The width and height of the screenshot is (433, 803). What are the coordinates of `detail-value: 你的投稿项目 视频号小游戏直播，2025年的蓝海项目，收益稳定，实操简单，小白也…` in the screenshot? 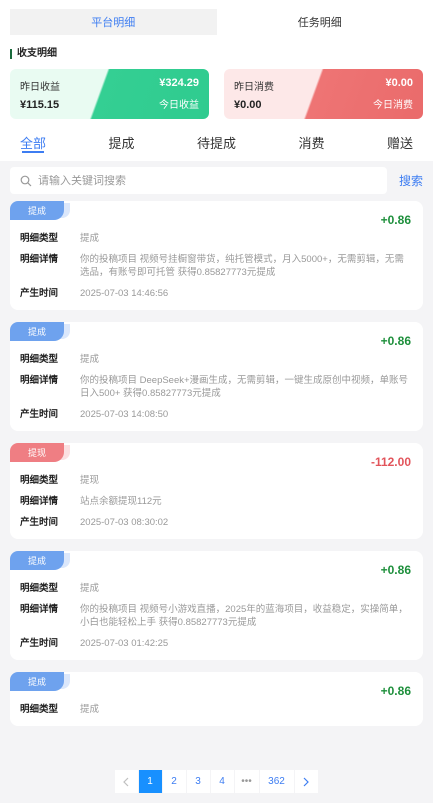 It's located at (244, 616).